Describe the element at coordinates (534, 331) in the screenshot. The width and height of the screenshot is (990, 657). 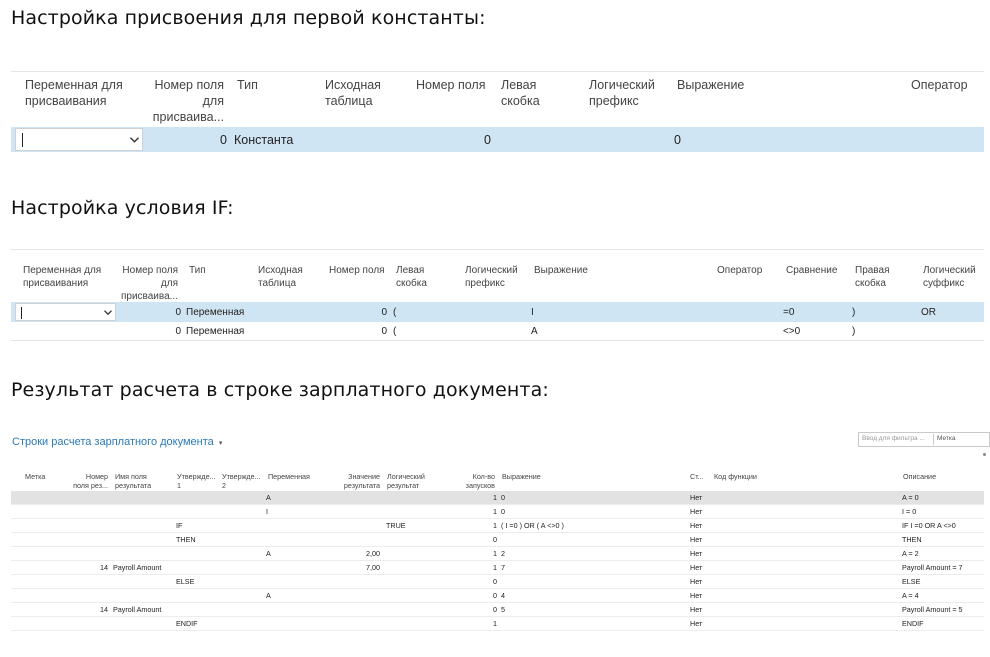
I see `g2-r2-expression: A` at that location.